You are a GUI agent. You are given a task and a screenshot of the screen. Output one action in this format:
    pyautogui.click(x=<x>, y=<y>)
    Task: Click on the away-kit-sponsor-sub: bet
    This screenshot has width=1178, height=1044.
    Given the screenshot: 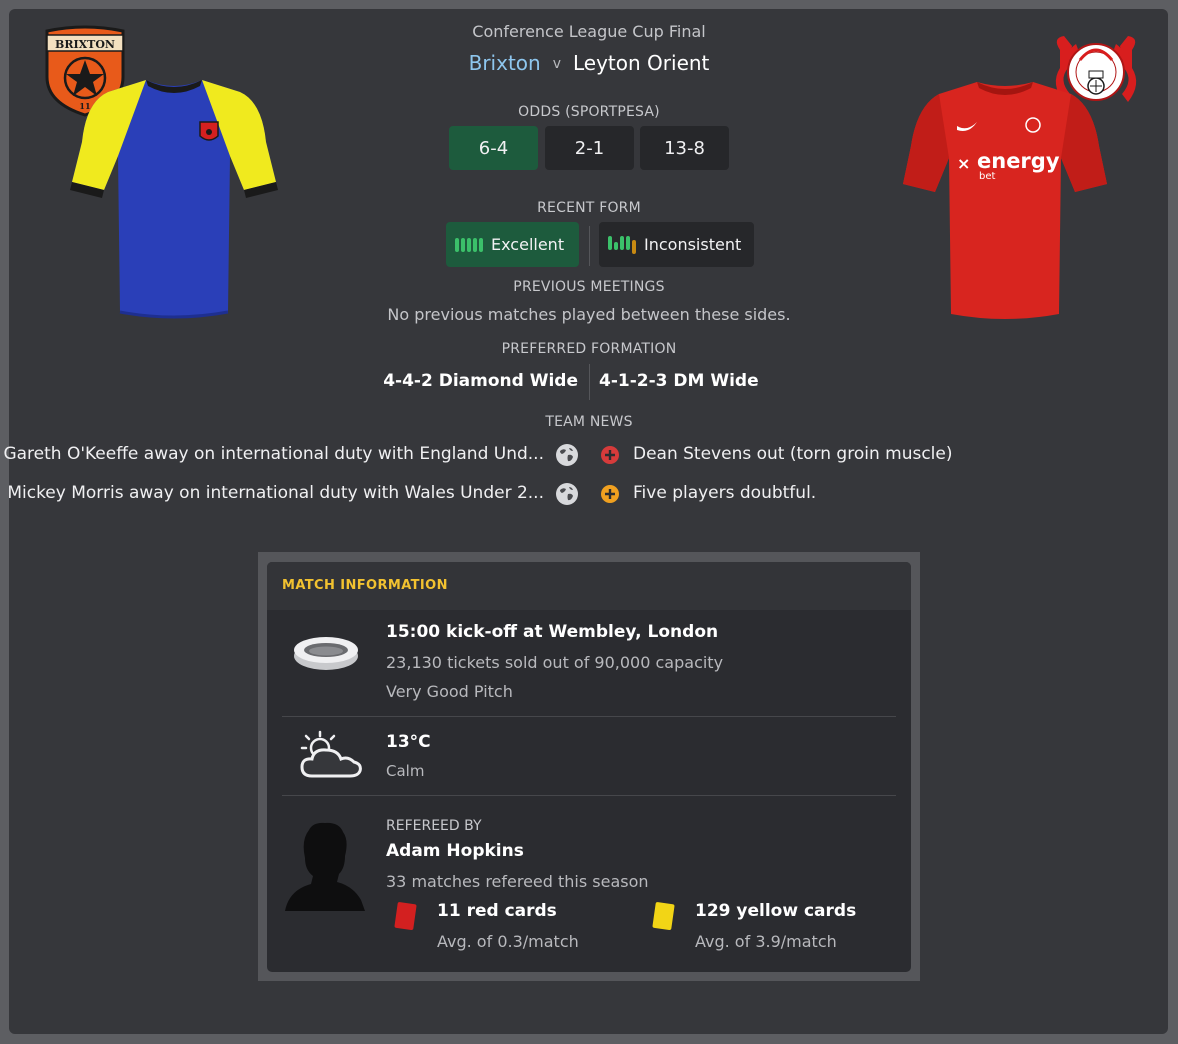 What is the action you would take?
    pyautogui.click(x=987, y=176)
    